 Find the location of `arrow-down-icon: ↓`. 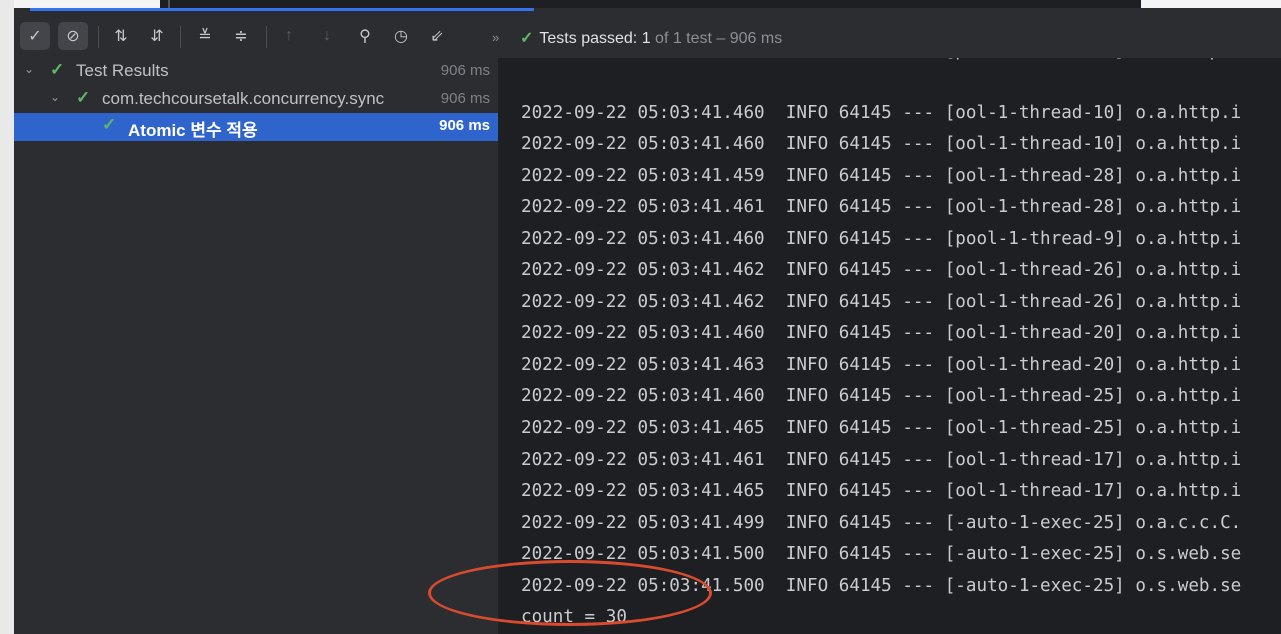

arrow-down-icon: ↓ is located at coordinates (327, 35).